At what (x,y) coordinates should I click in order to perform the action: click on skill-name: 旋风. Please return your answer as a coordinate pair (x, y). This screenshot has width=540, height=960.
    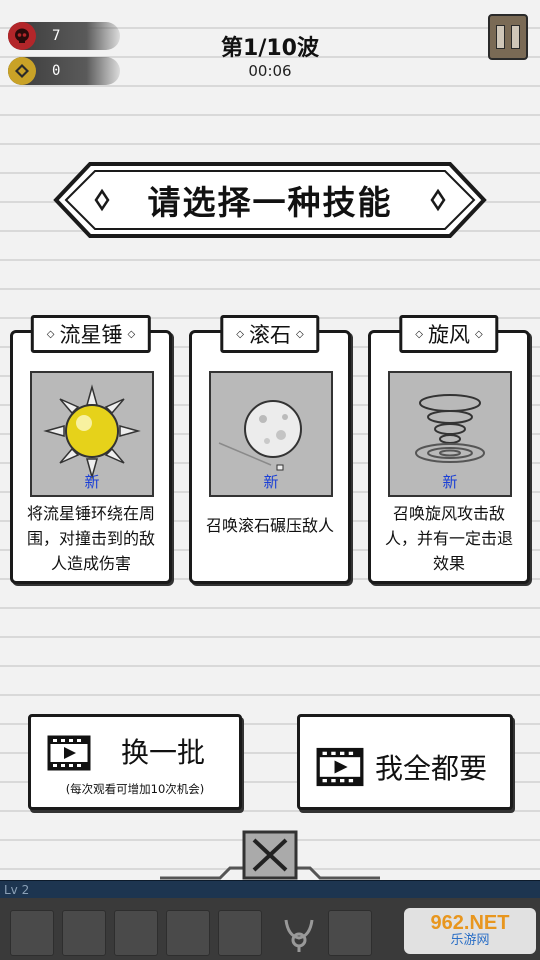
    Looking at the image, I should click on (449, 335).